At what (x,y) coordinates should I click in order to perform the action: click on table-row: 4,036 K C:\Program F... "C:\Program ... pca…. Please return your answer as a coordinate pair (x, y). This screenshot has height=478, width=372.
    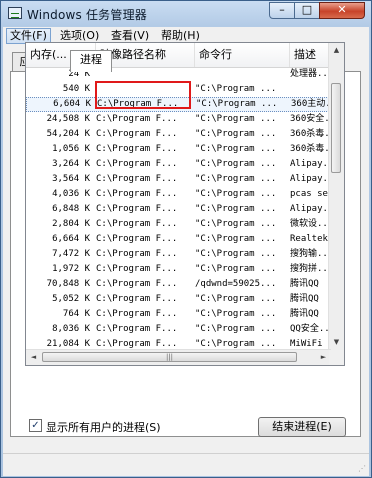
    Looking at the image, I should click on (178, 194).